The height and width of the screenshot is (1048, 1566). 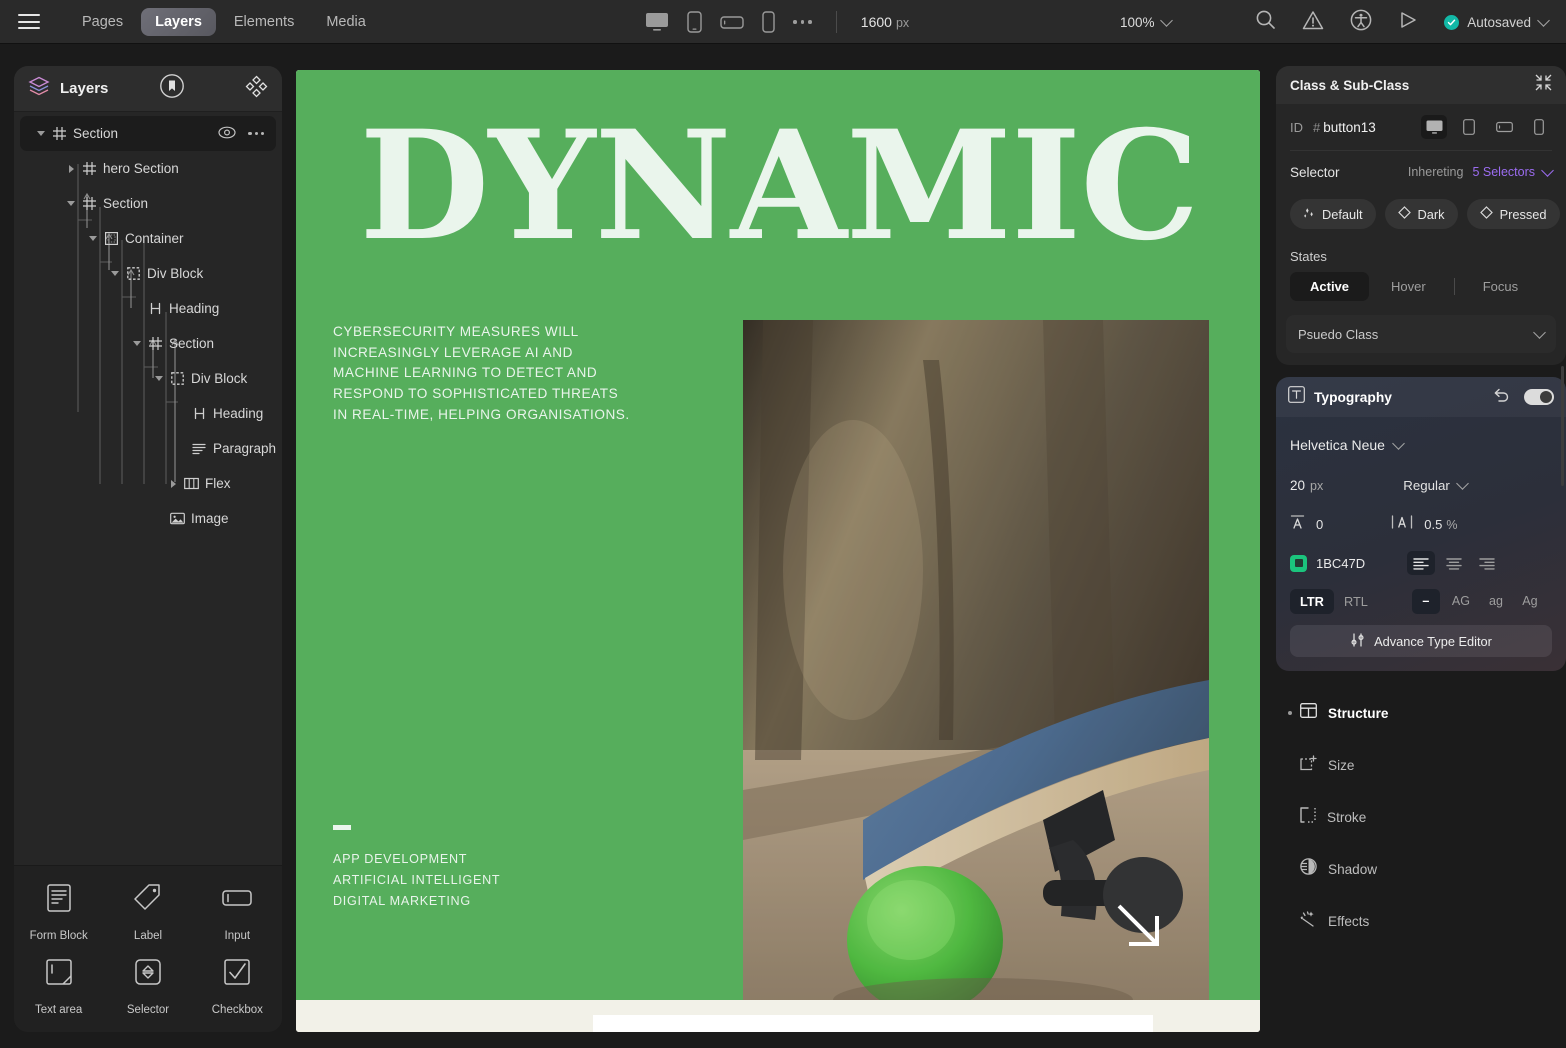 What do you see at coordinates (416, 859) in the screenshot?
I see `service-item: APP DEVELOPMENT` at bounding box center [416, 859].